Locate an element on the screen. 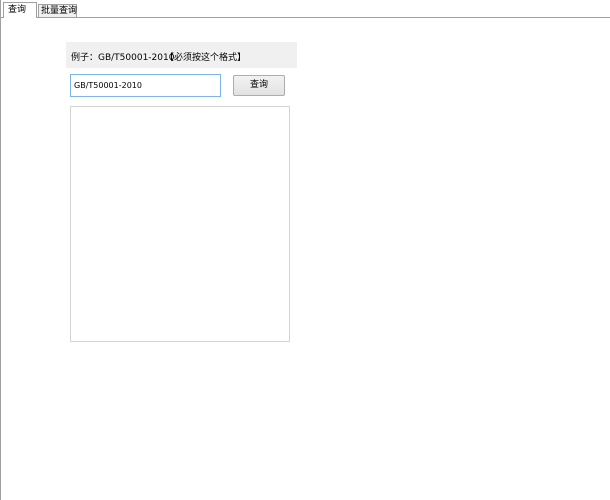  format-hint-panel: 例子：GB/T50001-2010 【必须按这个格式】 is located at coordinates (181, 55).